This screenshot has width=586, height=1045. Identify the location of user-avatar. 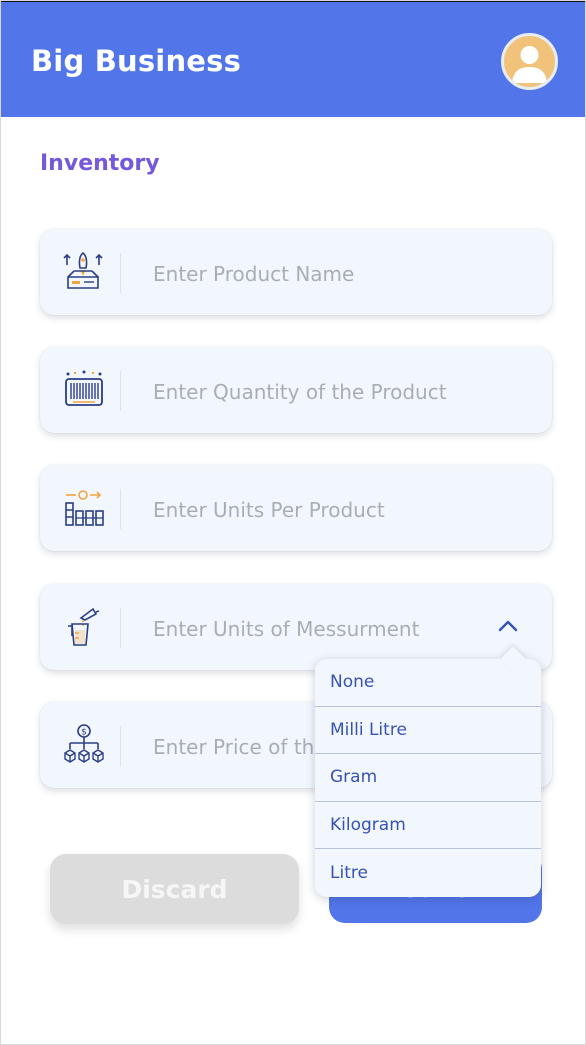
(529, 61).